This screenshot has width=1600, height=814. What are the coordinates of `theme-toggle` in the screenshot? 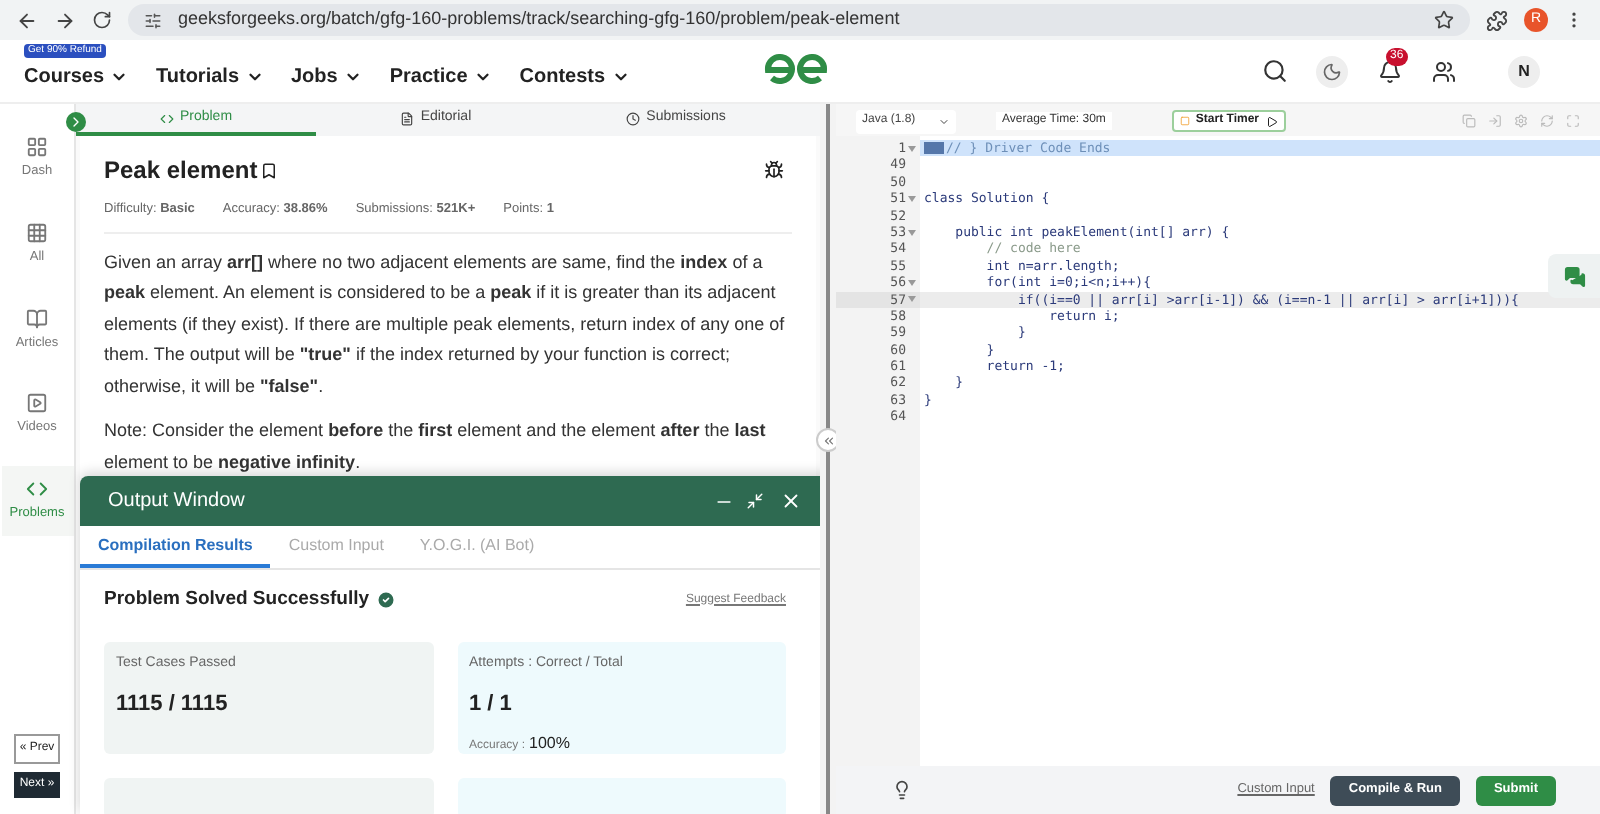 It's located at (1332, 71).